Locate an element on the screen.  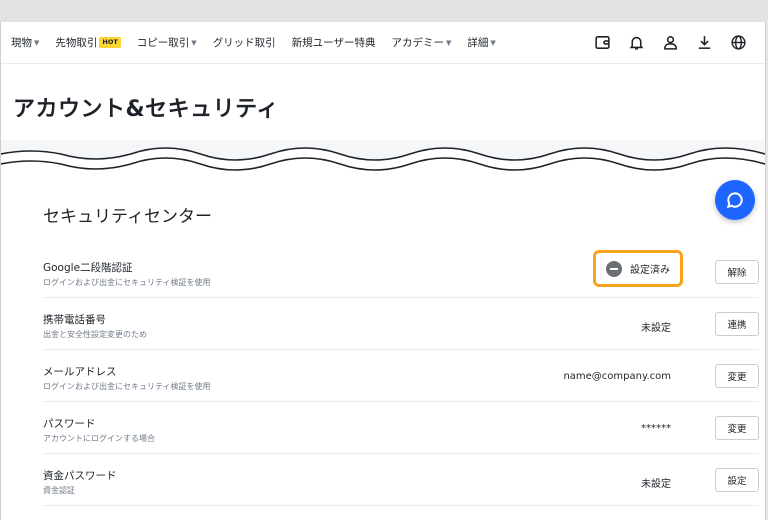
wallet-icon is located at coordinates (602, 43).